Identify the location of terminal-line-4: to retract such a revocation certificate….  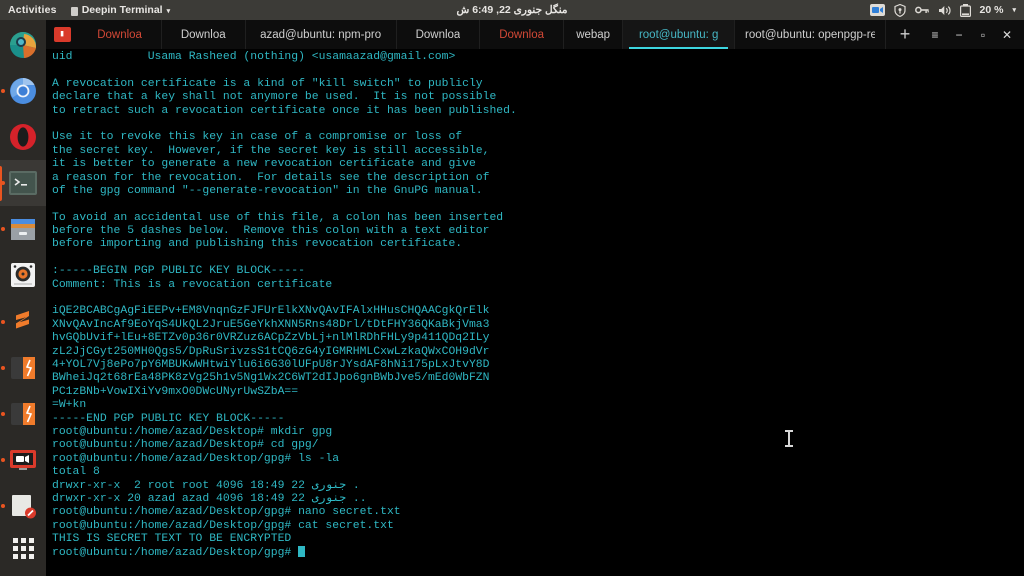
(284, 110).